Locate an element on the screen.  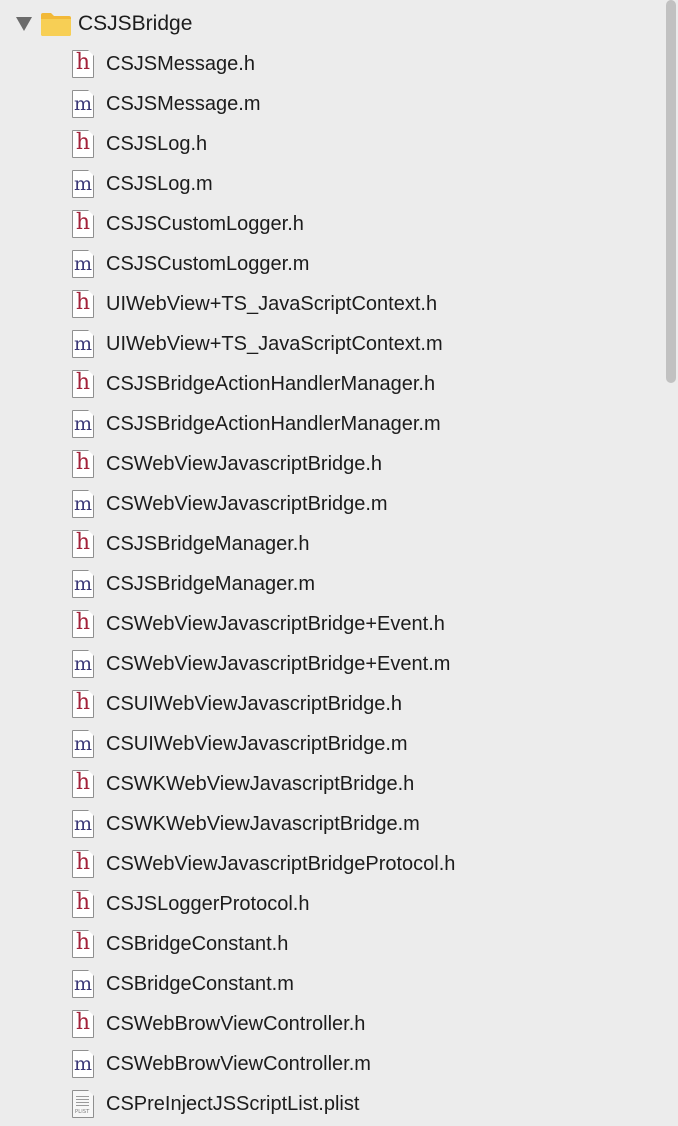
file-row: m CSJSBridgeManager.m is located at coordinates (332, 584).